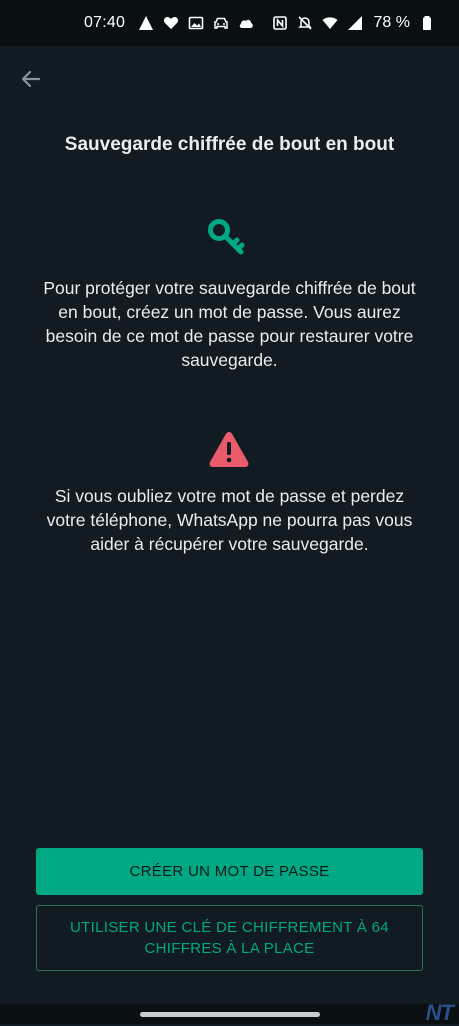 The width and height of the screenshot is (459, 1026). I want to click on nfc-icon, so click(280, 23).